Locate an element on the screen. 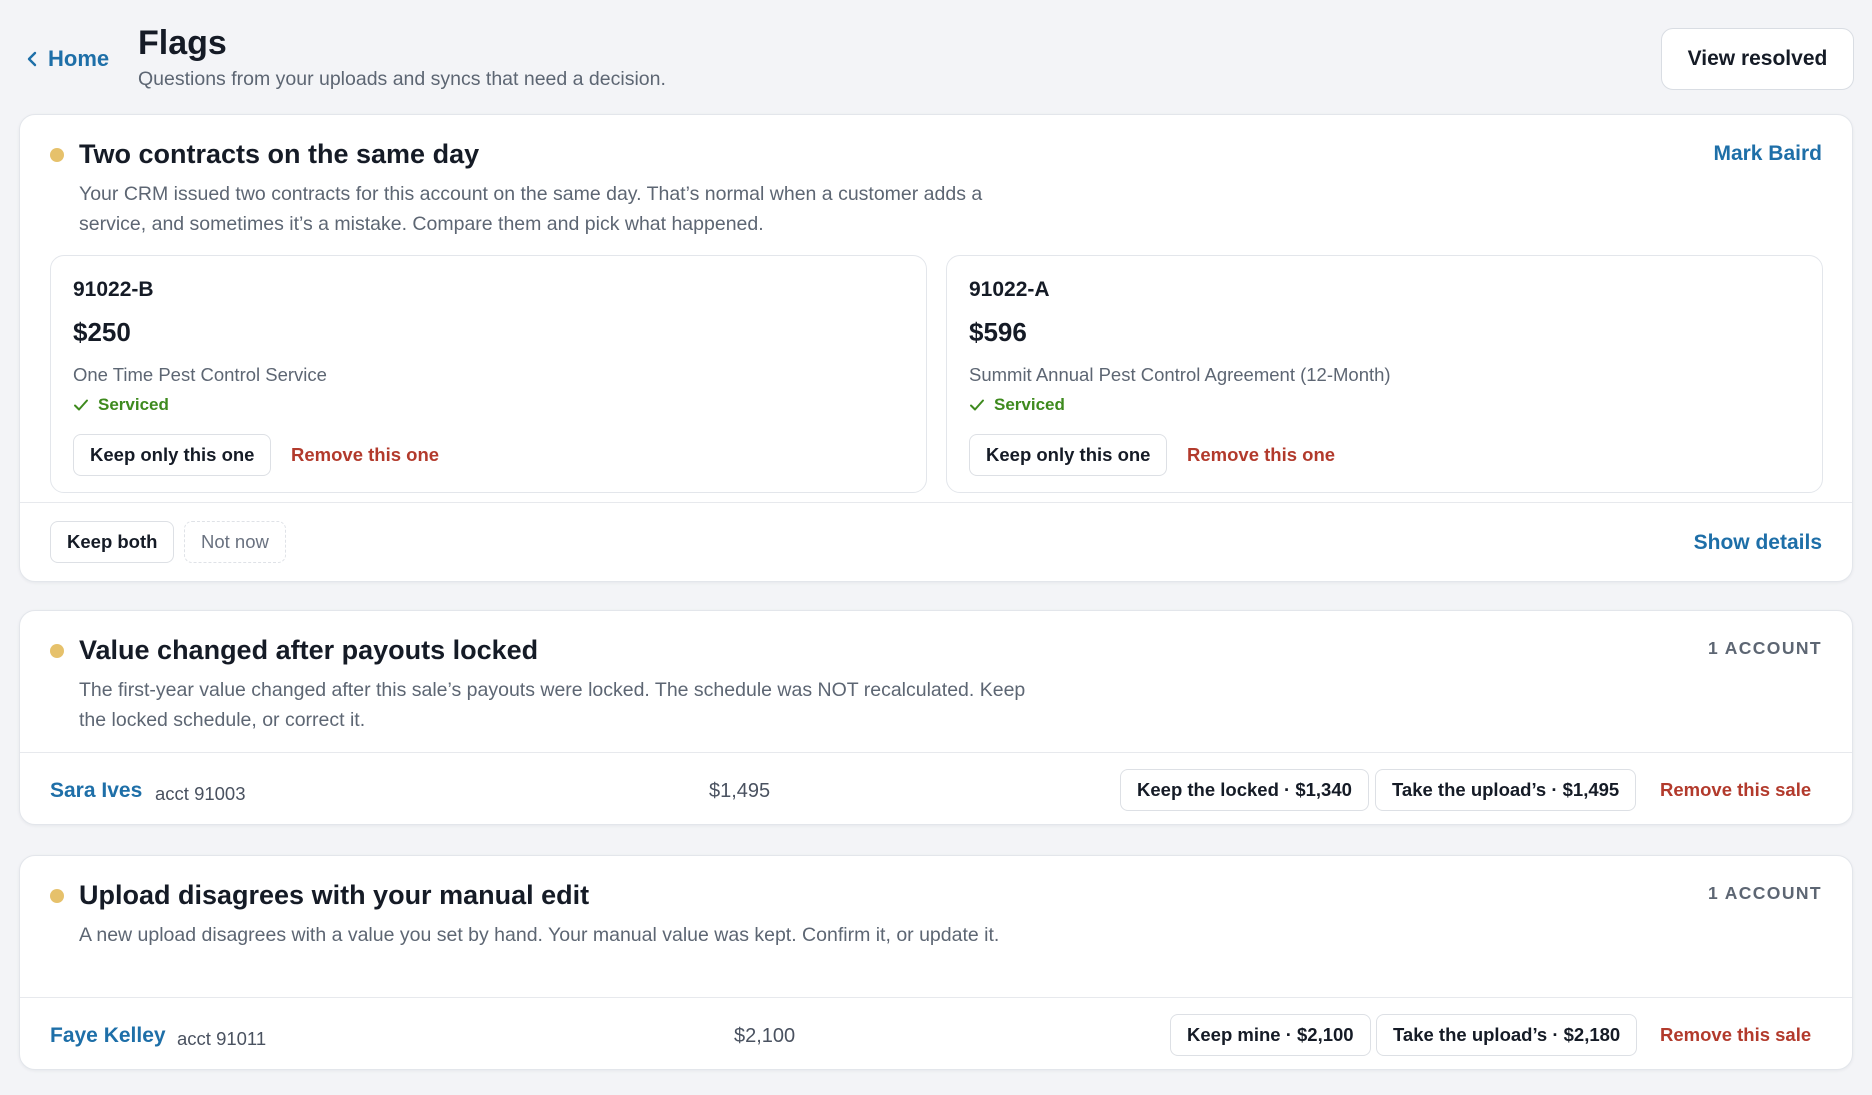 This screenshot has height=1095, width=1872. row-amount: $2,100 is located at coordinates (765, 1036).